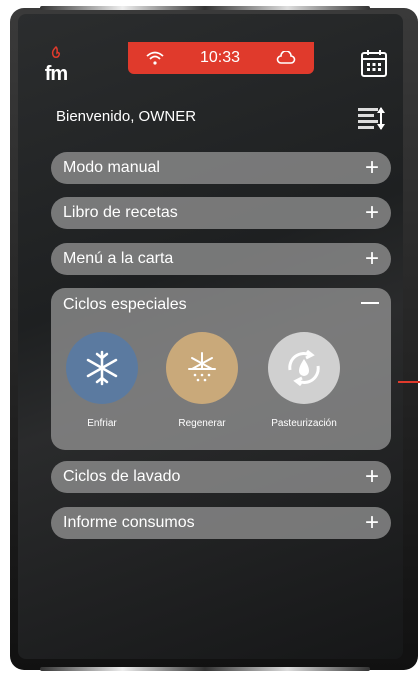 The height and width of the screenshot is (675, 420). What do you see at coordinates (118, 258) in the screenshot?
I see `menu-item-label: Menú a la carta` at bounding box center [118, 258].